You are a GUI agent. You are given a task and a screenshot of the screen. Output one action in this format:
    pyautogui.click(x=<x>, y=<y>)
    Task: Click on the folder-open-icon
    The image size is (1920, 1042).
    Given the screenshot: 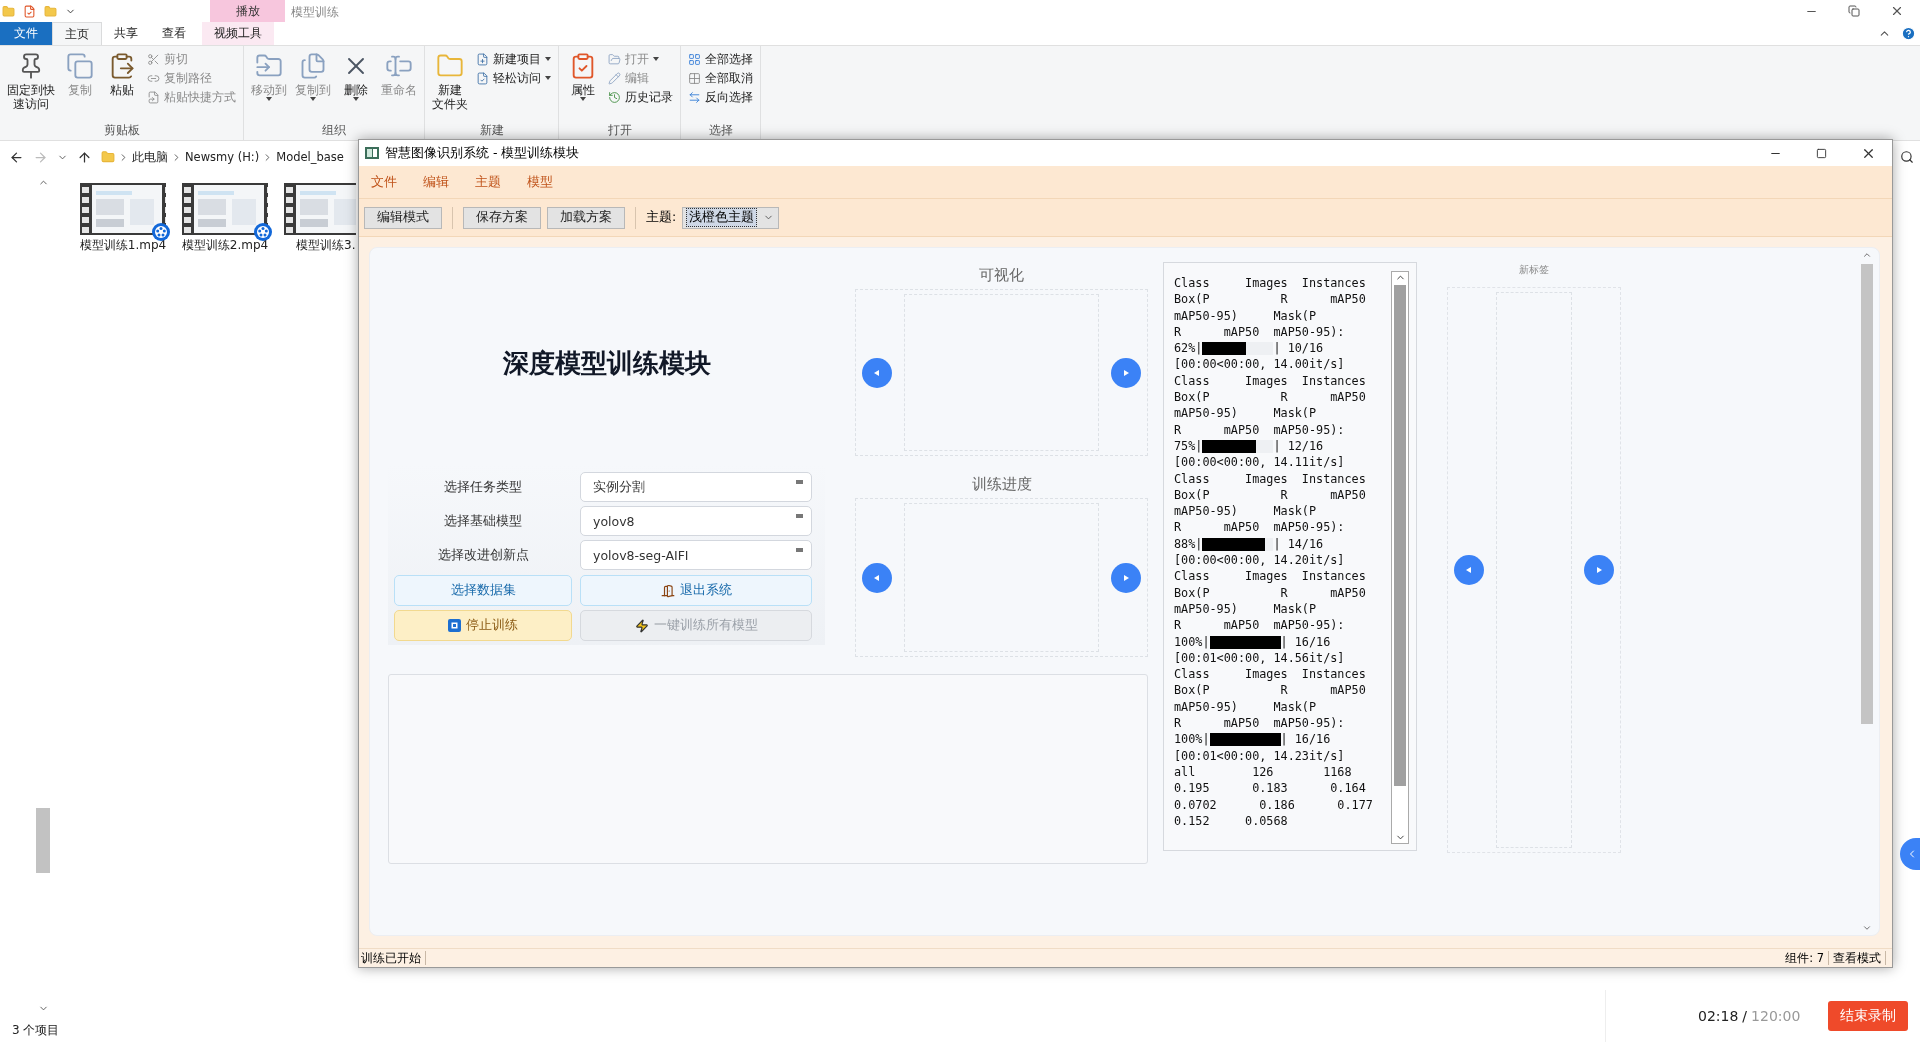 What is the action you would take?
    pyautogui.click(x=614, y=59)
    